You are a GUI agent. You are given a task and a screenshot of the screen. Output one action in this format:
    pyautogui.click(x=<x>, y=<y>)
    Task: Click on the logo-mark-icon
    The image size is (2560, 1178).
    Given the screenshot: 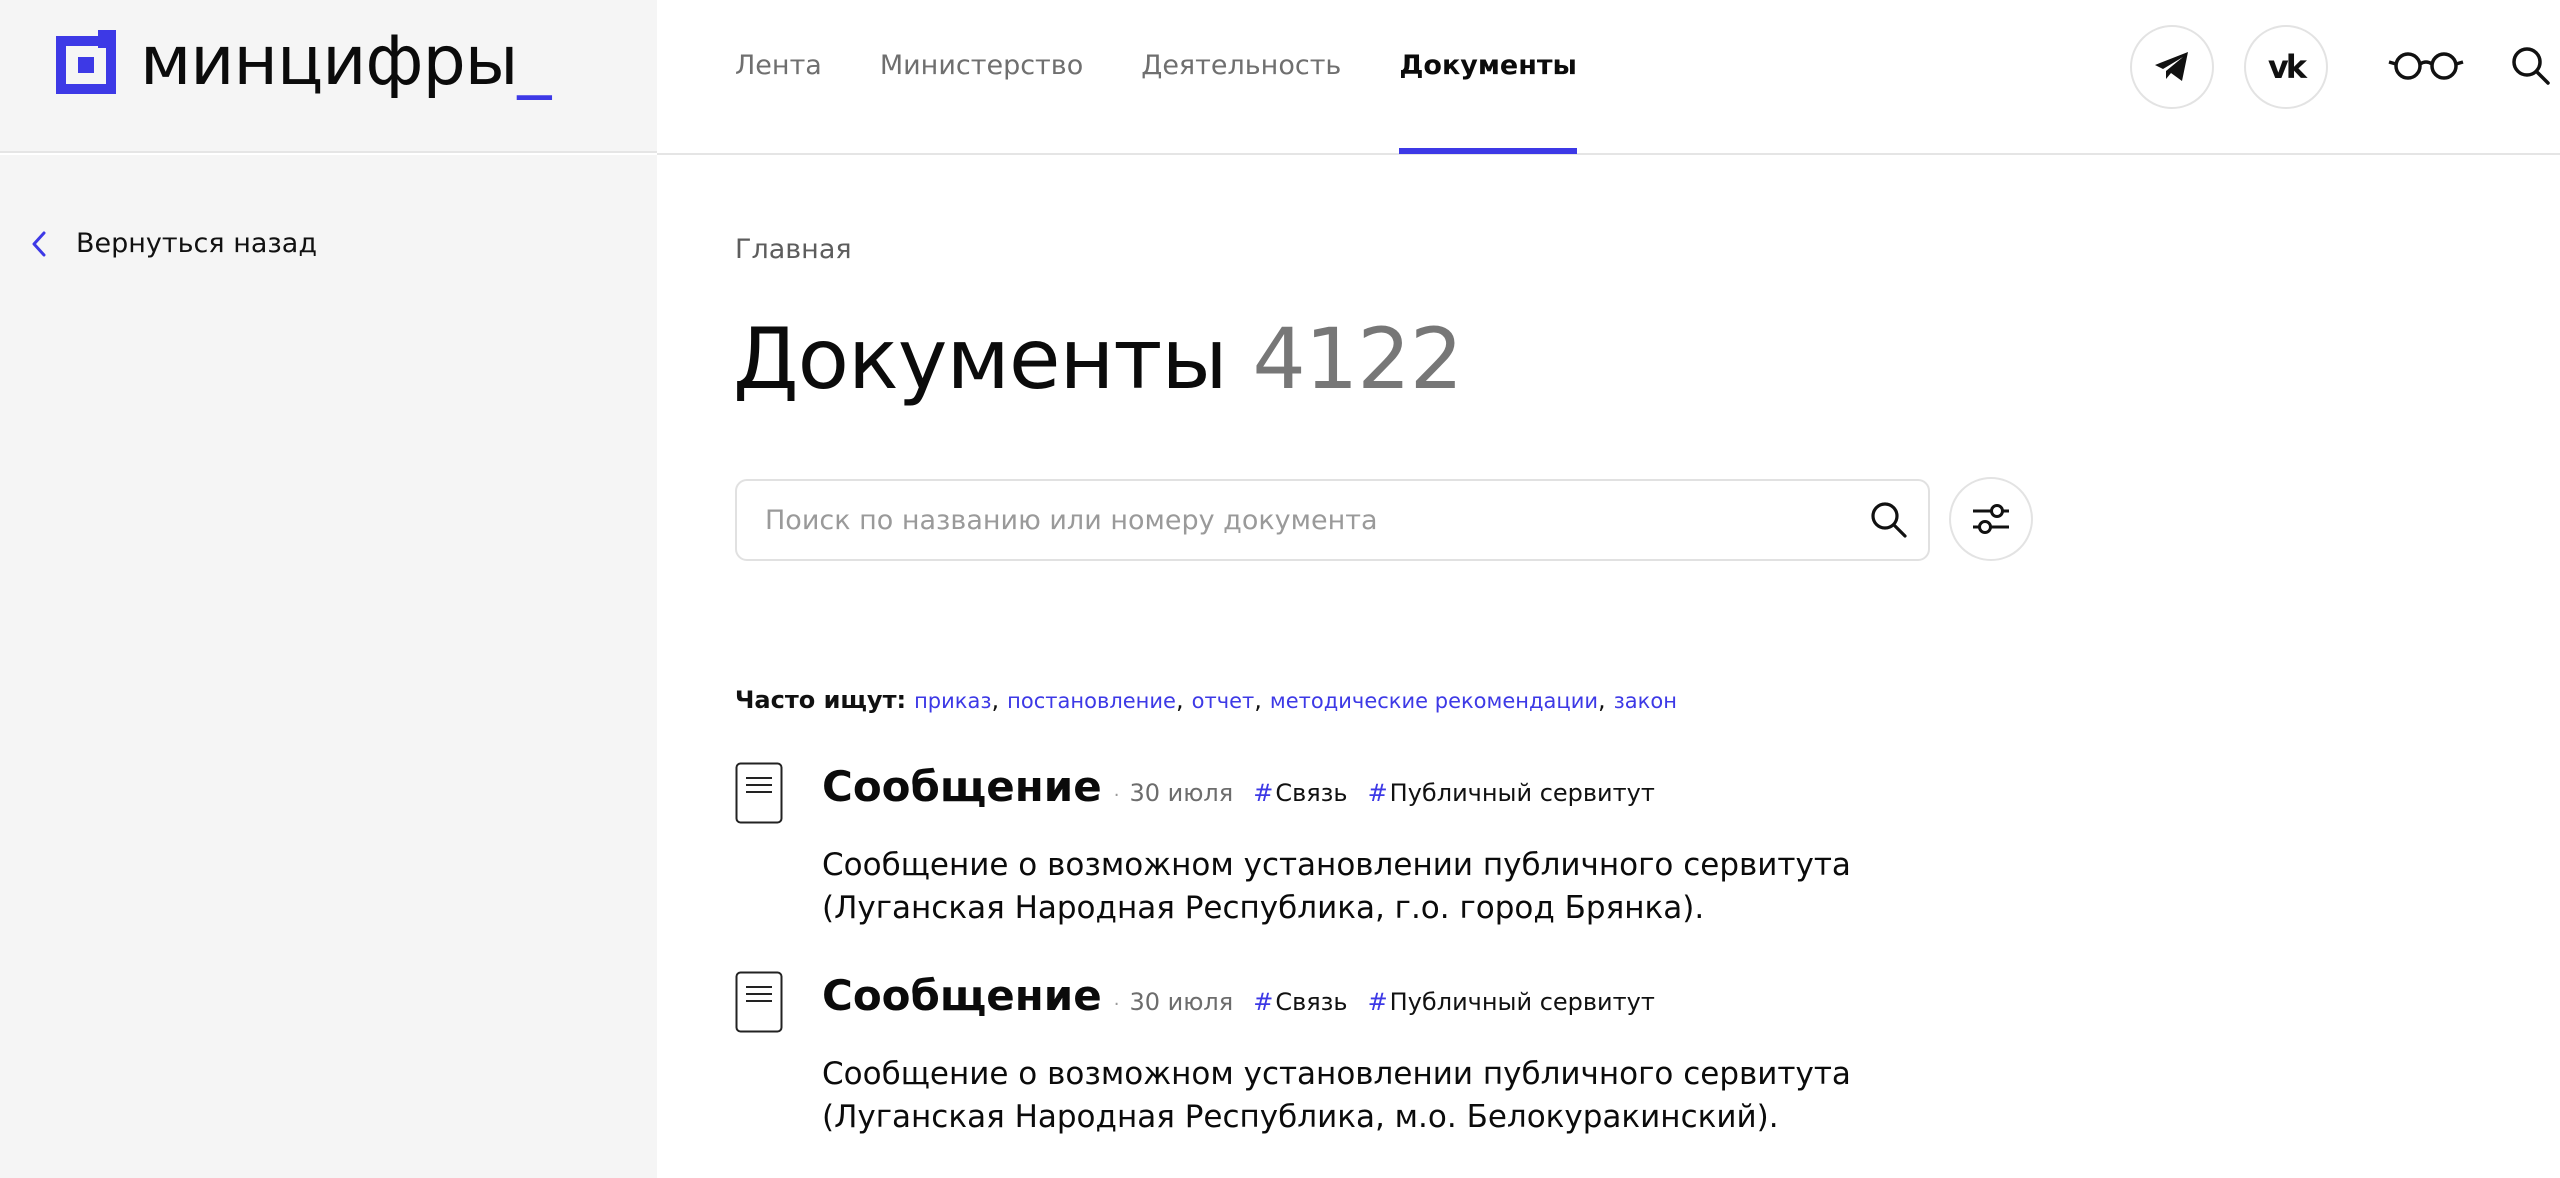 What is the action you would take?
    pyautogui.click(x=86, y=62)
    